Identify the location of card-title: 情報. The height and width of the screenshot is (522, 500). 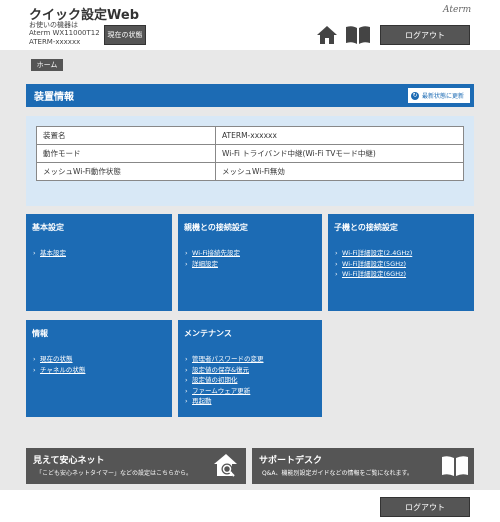
(40, 333).